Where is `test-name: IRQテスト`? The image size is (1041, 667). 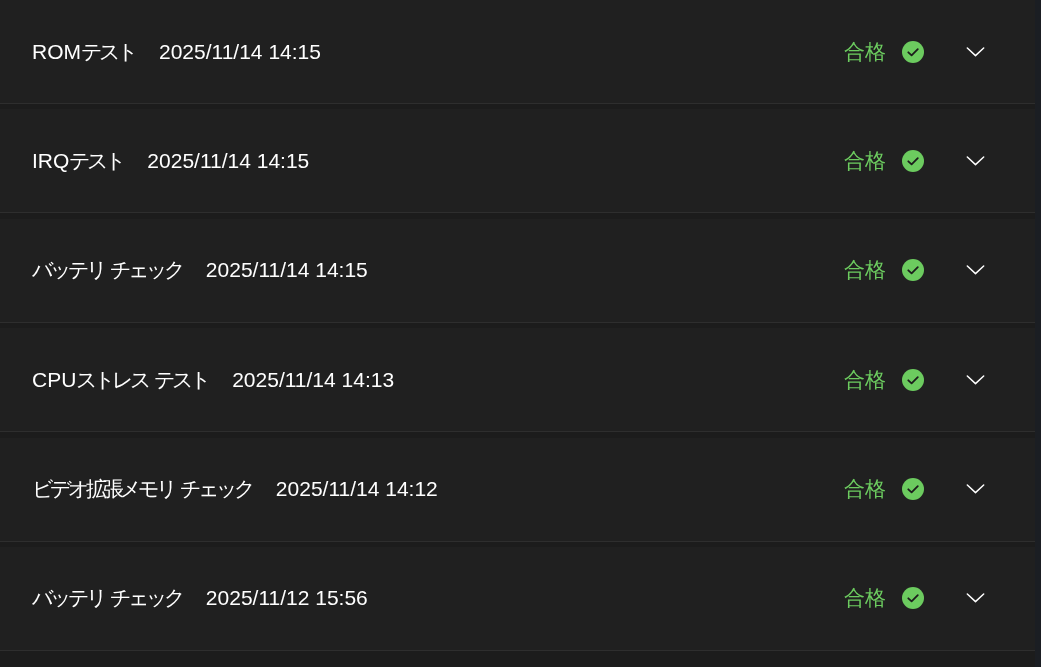
test-name: IRQテスト is located at coordinates (78, 160).